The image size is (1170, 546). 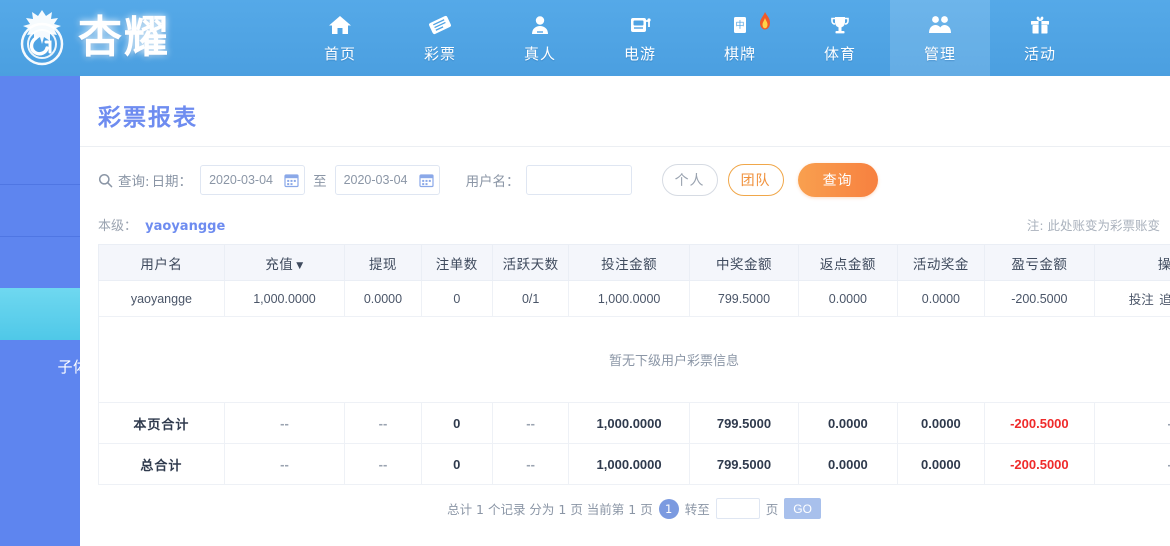 What do you see at coordinates (172, 182) in the screenshot?
I see `date-label: 日期：` at bounding box center [172, 182].